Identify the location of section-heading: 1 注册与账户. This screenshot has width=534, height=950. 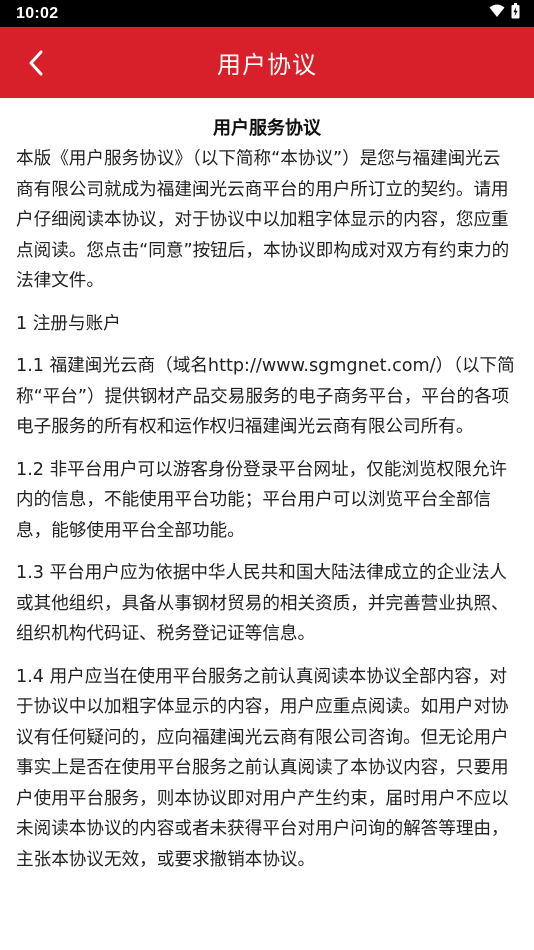
(68, 323).